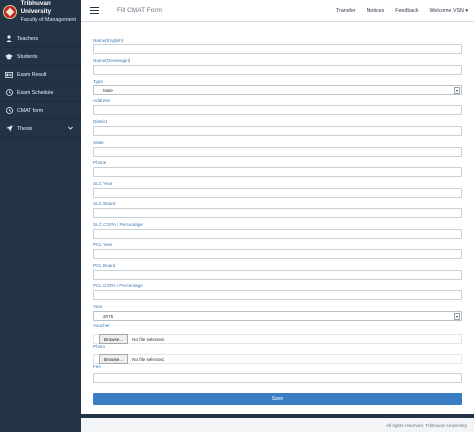  I want to click on chevron-down-icon, so click(70, 129).